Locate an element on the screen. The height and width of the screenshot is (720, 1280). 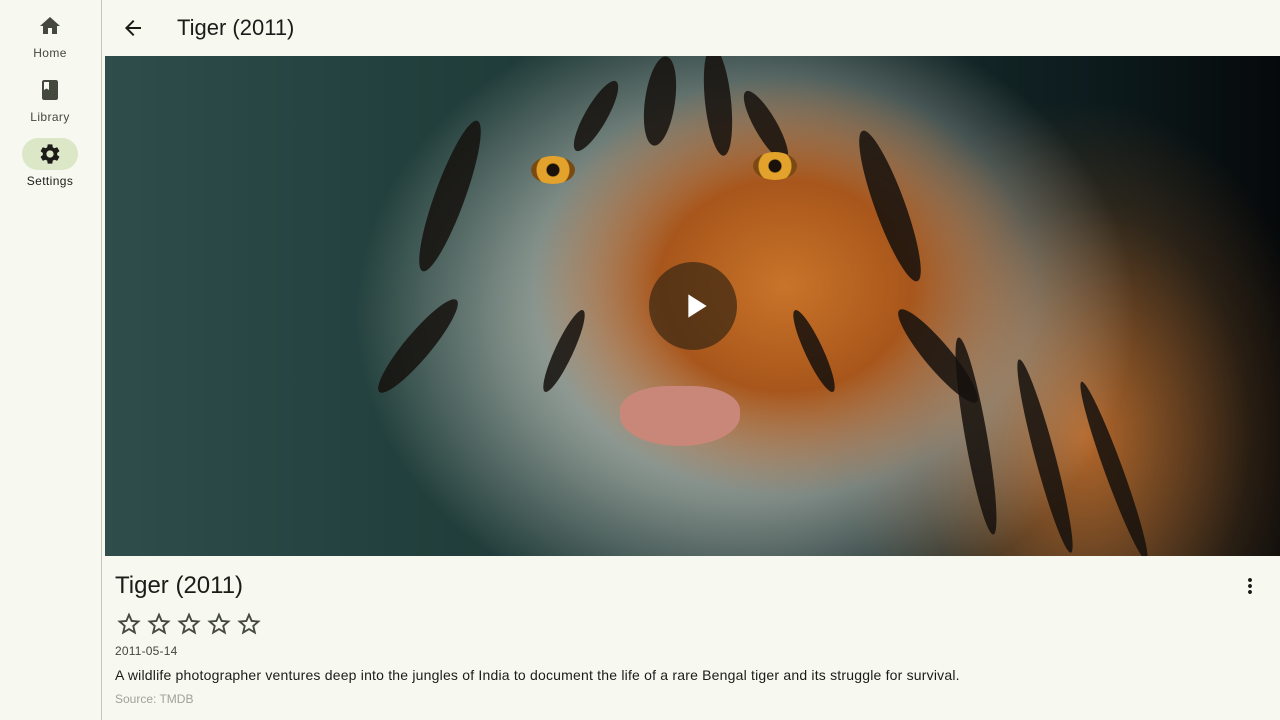
play-button is located at coordinates (693, 306).